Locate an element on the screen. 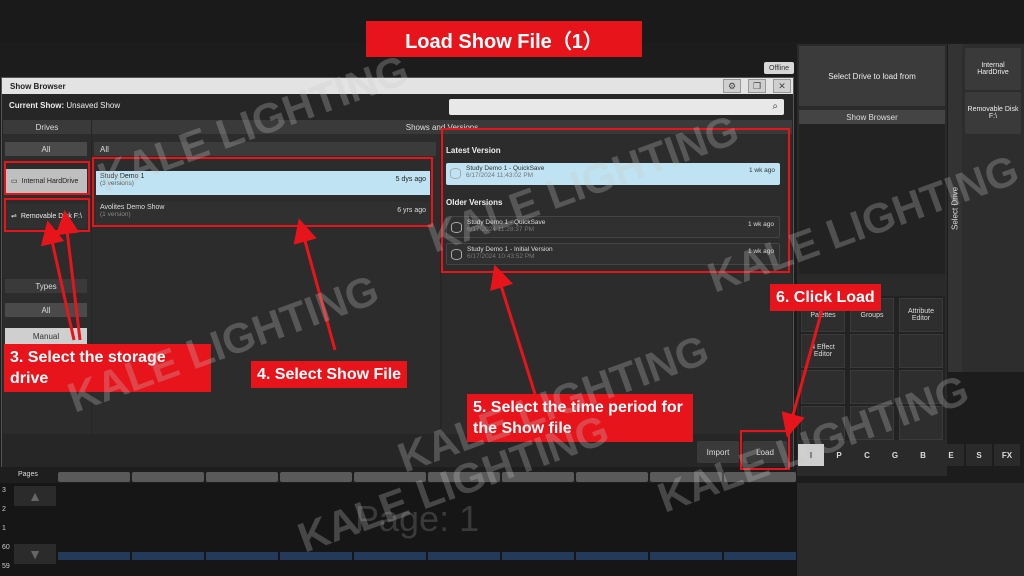 The height and width of the screenshot is (576, 1024). arrow-to-versions is located at coordinates (513, 329).